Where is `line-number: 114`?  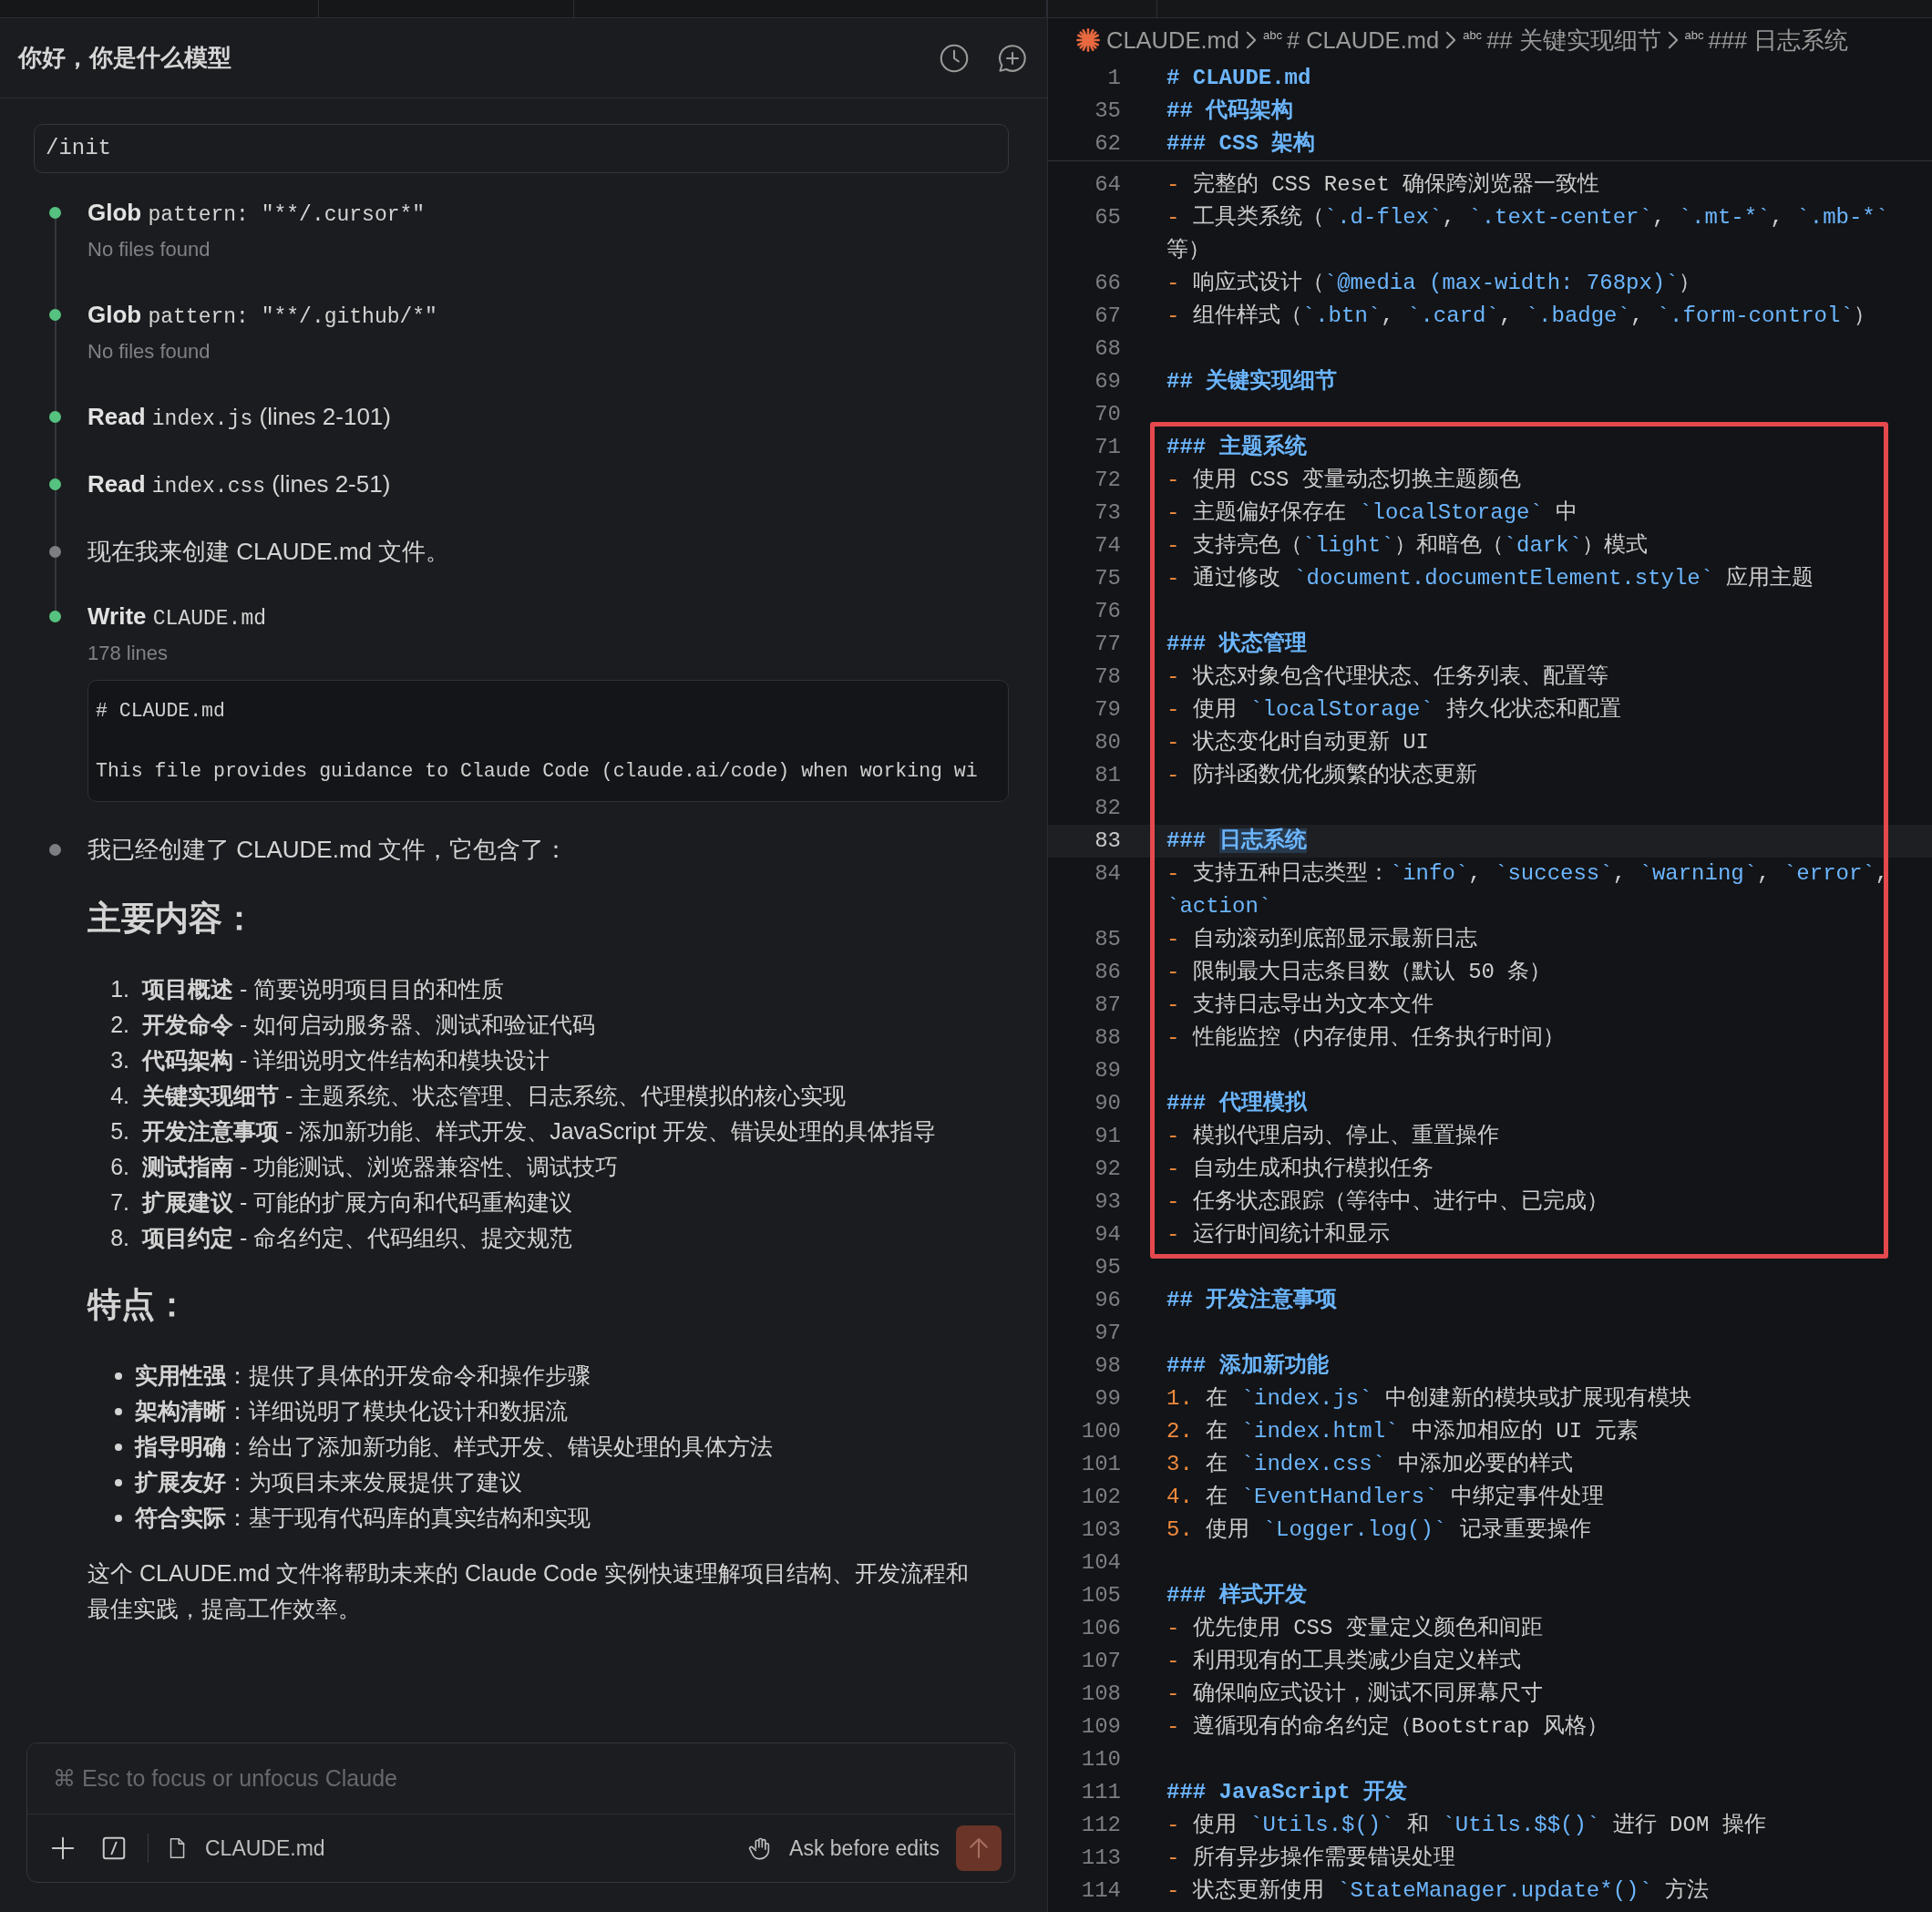 line-number: 114 is located at coordinates (1100, 1891).